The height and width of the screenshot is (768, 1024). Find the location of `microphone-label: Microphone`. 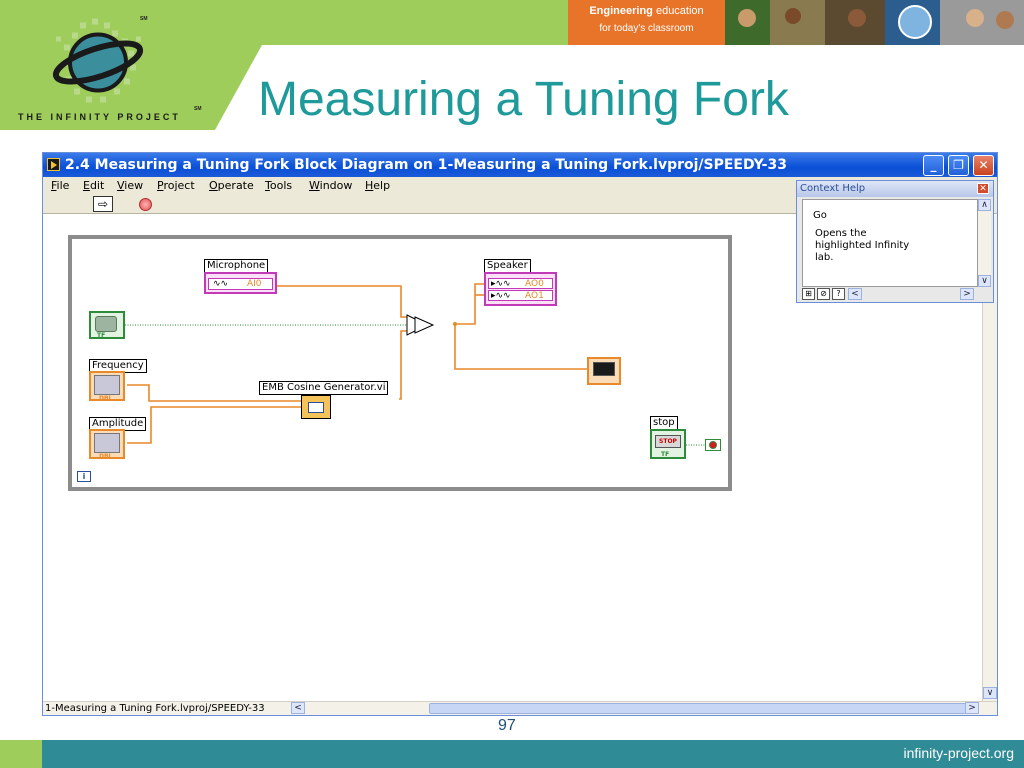

microphone-label: Microphone is located at coordinates (236, 266).